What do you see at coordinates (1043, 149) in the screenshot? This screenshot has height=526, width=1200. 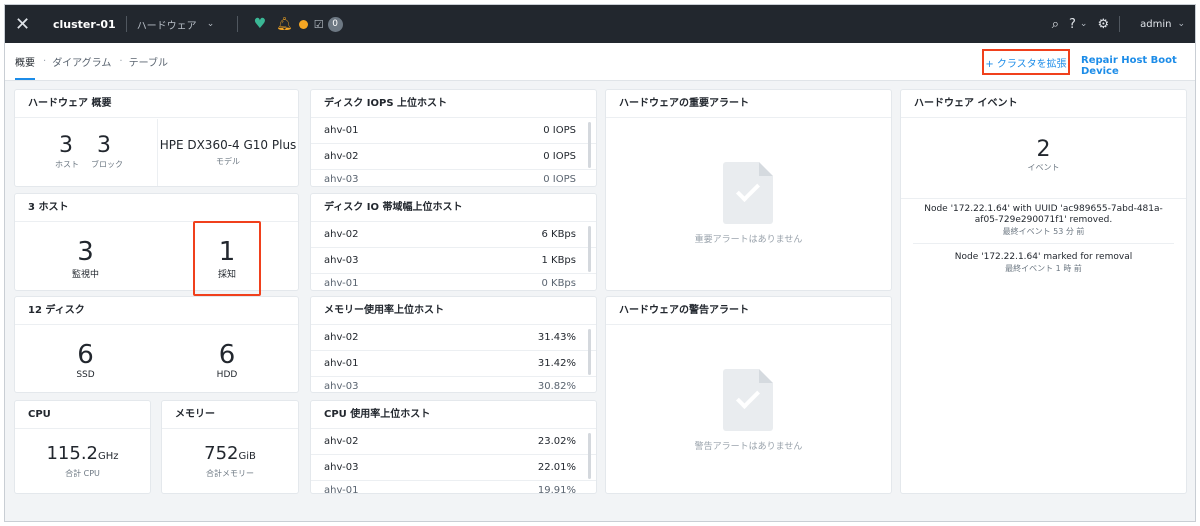 I see `event-count: 2` at bounding box center [1043, 149].